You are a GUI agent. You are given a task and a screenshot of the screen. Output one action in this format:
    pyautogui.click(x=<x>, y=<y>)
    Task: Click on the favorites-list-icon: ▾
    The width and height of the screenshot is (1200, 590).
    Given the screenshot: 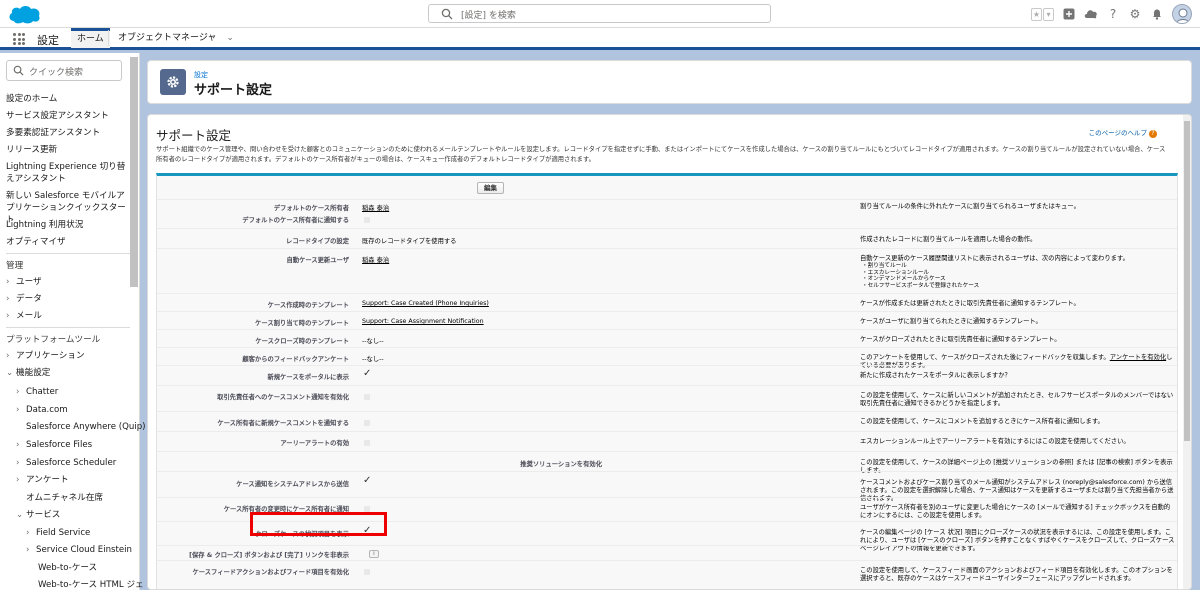 What is the action you would take?
    pyautogui.click(x=1048, y=14)
    